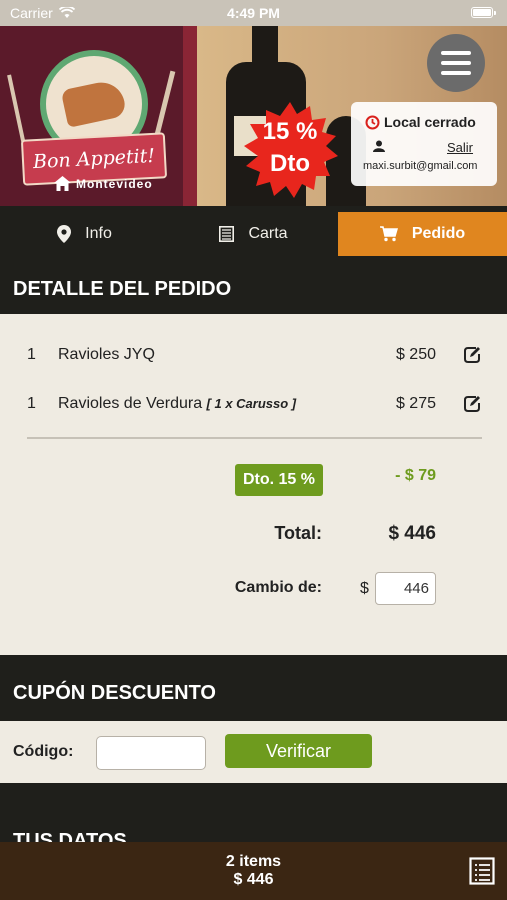 This screenshot has height=900, width=507. Describe the element at coordinates (438, 233) in the screenshot. I see `tab-pedido-label: Pedido` at that location.